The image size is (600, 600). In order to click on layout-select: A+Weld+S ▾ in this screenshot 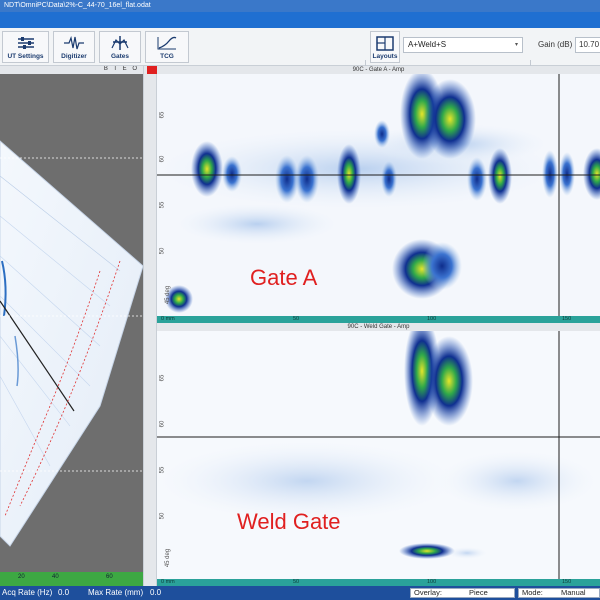, I will do `click(463, 45)`.